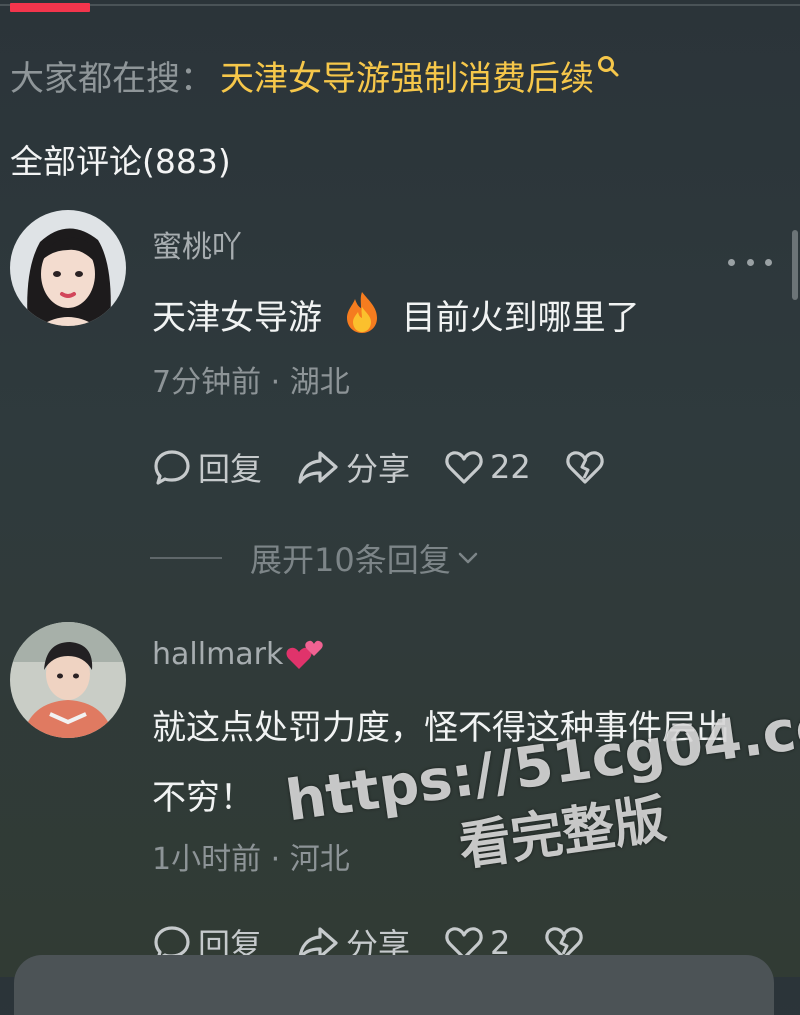 The image size is (800, 1015). What do you see at coordinates (407, 75) in the screenshot?
I see `hot-search-query: 天津女导游强制消费后续` at bounding box center [407, 75].